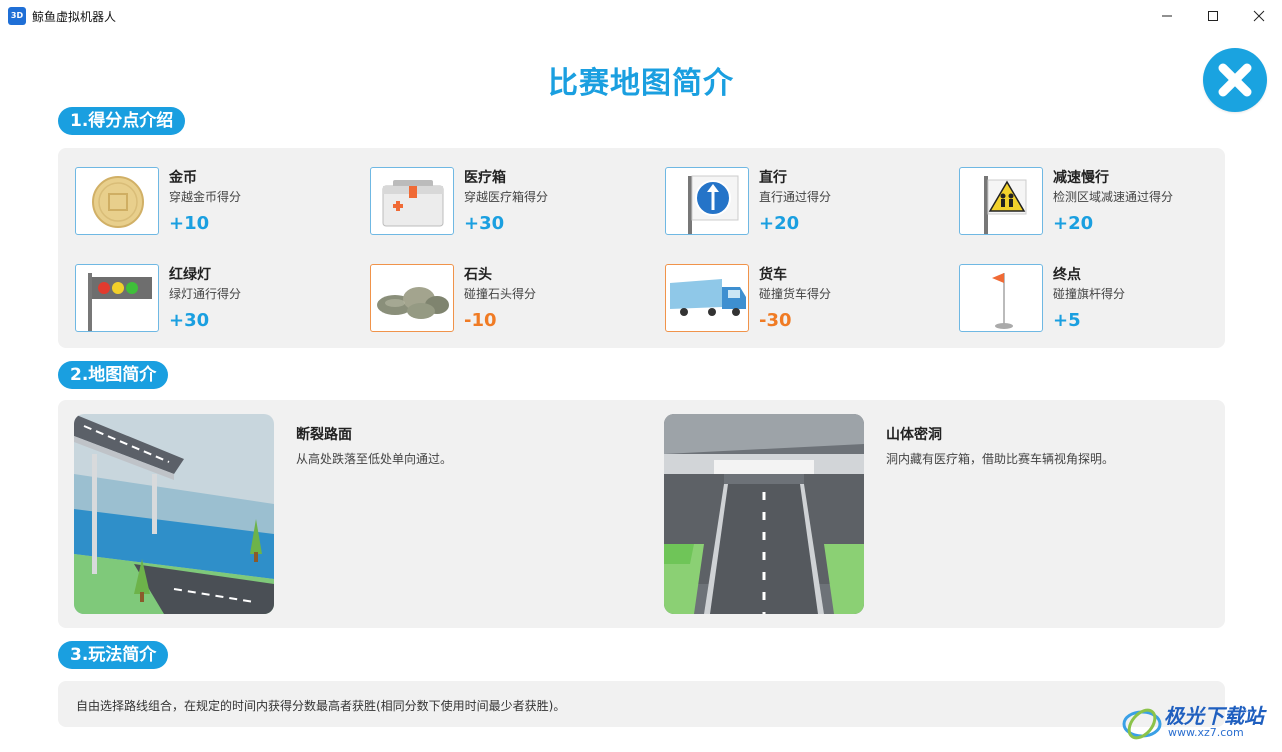 The height and width of the screenshot is (752, 1282). I want to click on page-title: 比赛地图简介, so click(641, 83).